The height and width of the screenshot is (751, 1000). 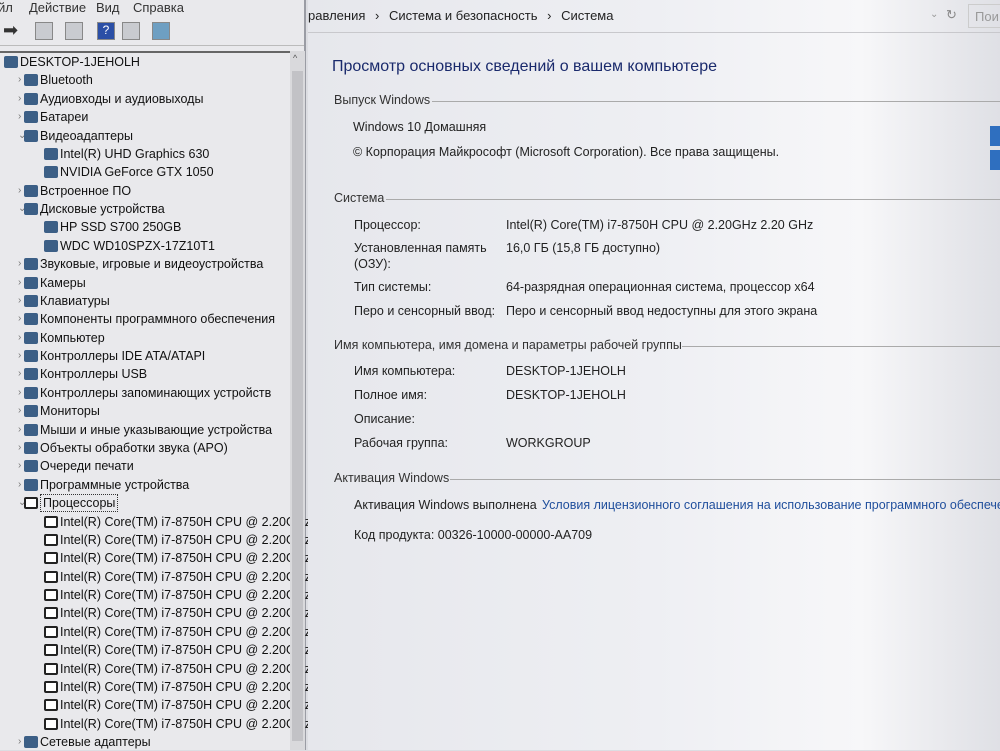 I want to click on ram-label: Установленная память, so click(x=420, y=248).